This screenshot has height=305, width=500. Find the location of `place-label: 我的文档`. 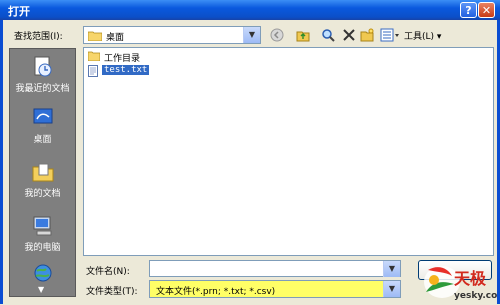

place-label: 我的文档 is located at coordinates (42, 194).